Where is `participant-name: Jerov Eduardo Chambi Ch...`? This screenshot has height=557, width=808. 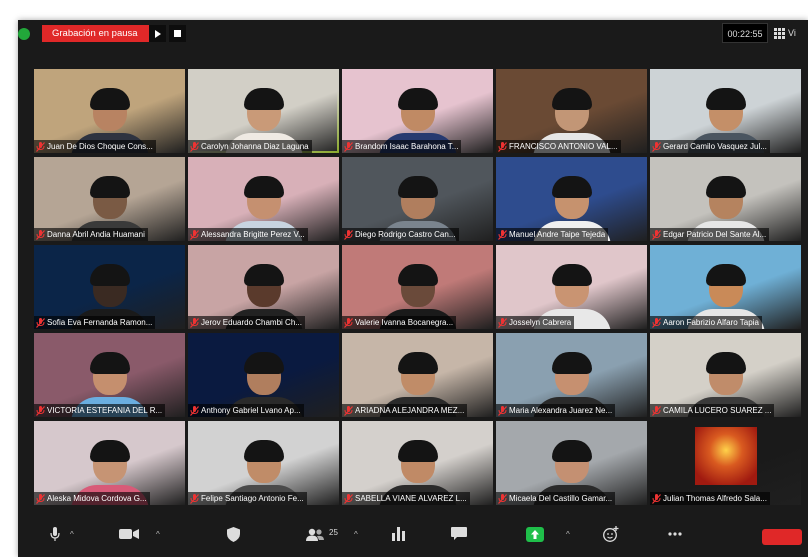
participant-name: Jerov Eduardo Chambi Ch... is located at coordinates (251, 322).